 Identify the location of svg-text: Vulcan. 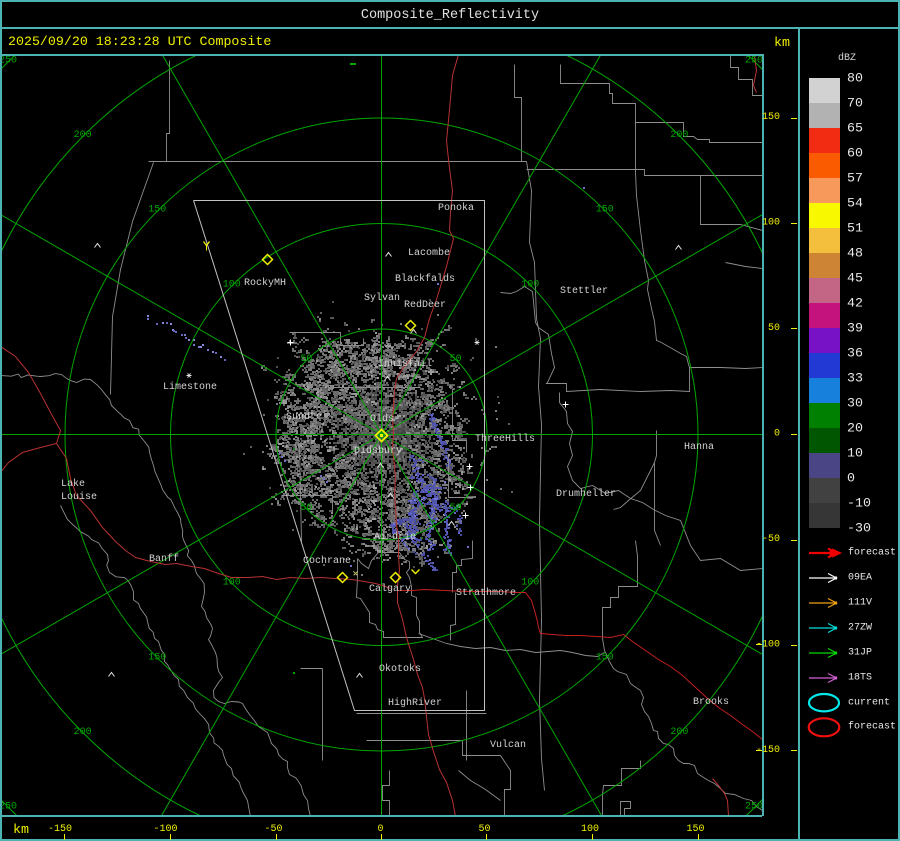
(508, 745).